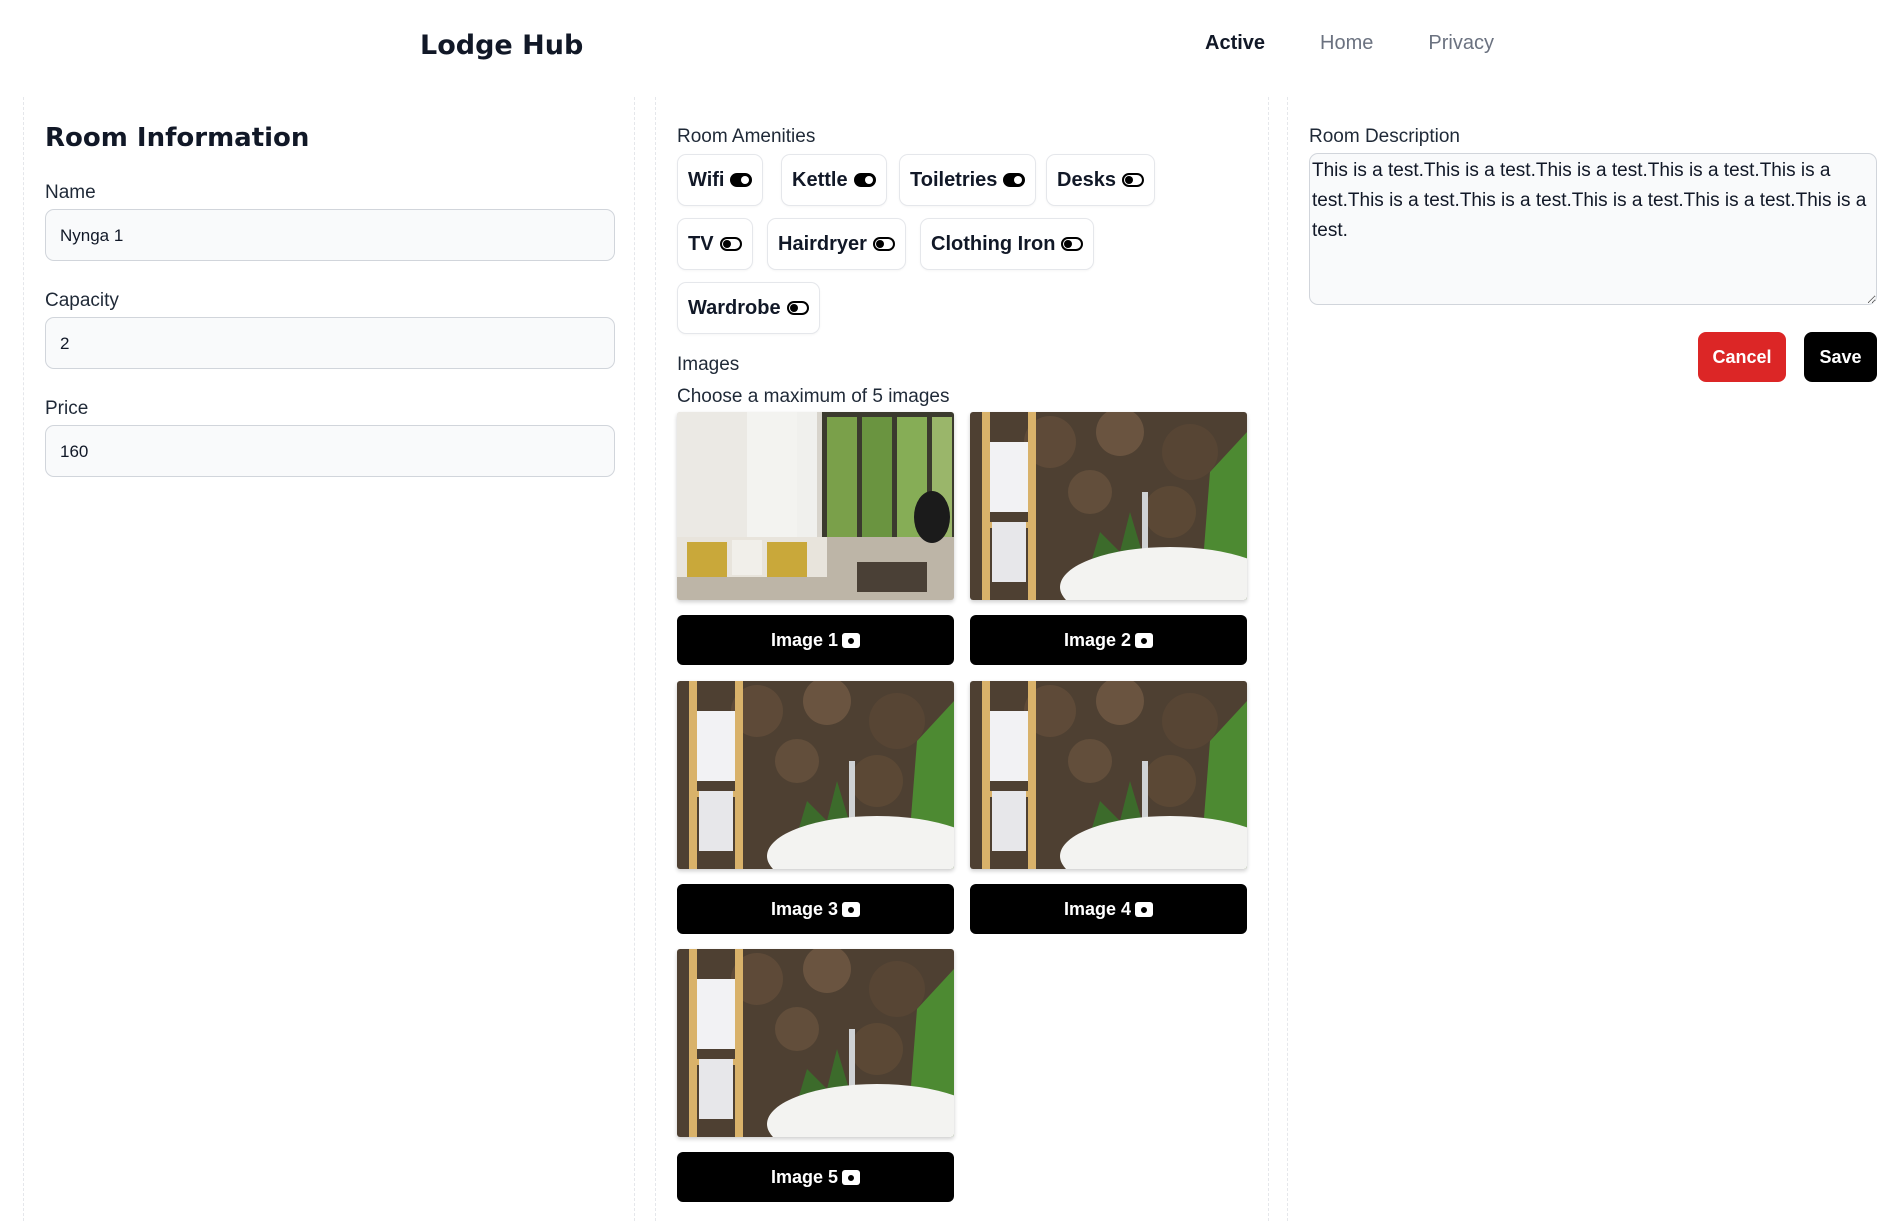 This screenshot has width=1889, height=1221. What do you see at coordinates (746, 136) in the screenshot?
I see `amenities-label: Room Amenities` at bounding box center [746, 136].